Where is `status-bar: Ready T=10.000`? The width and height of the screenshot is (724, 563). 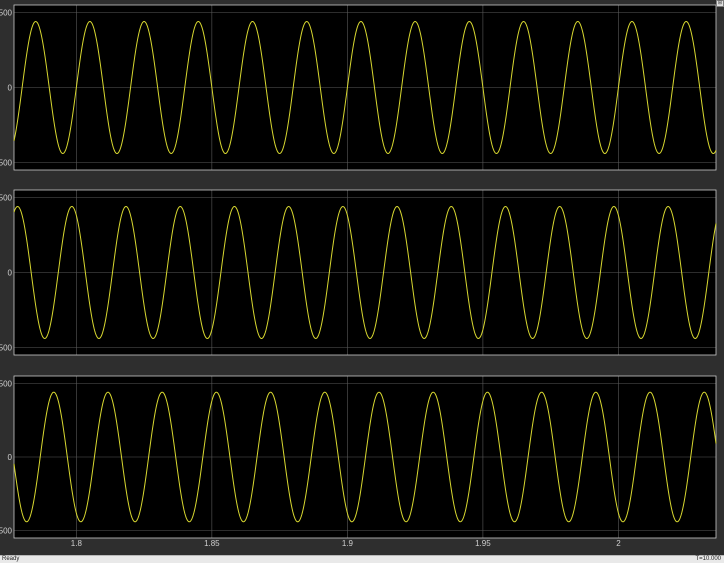 status-bar: Ready T=10.000 is located at coordinates (362, 559).